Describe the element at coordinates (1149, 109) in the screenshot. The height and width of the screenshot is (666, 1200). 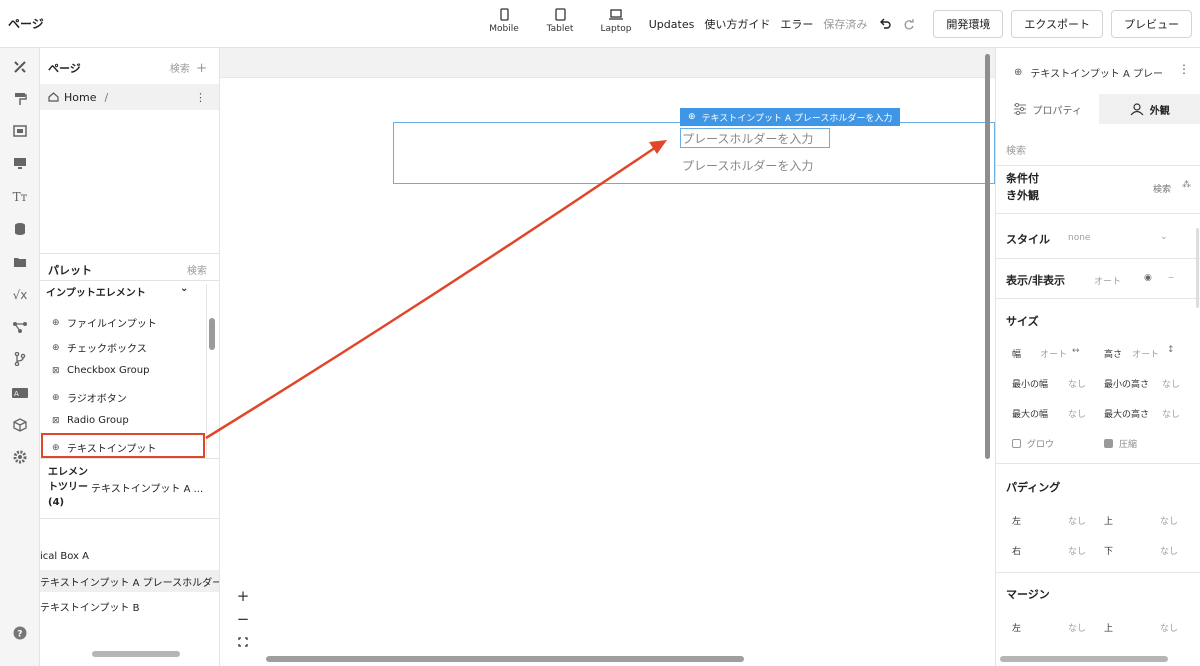
I see `tab-appearance: 外観` at that location.